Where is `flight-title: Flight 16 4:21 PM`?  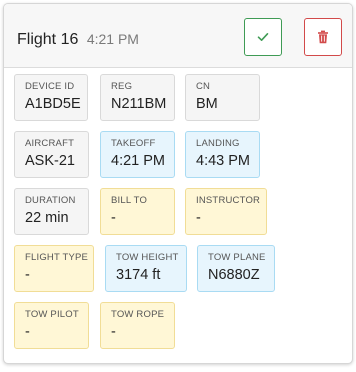
flight-title: Flight 16 4:21 PM is located at coordinates (78, 40).